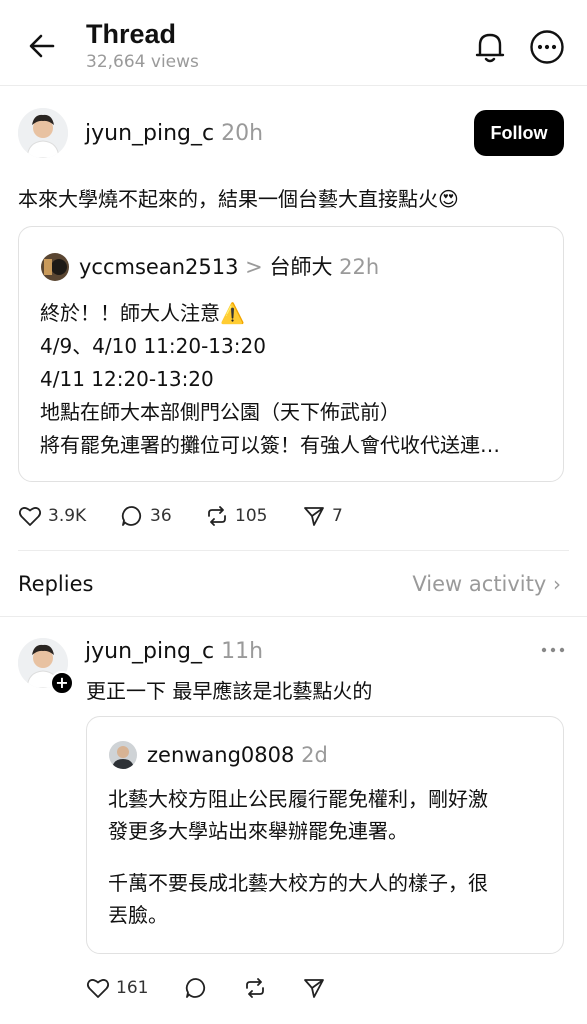  Describe the element at coordinates (490, 47) in the screenshot. I see `notification-bell-icon` at that location.